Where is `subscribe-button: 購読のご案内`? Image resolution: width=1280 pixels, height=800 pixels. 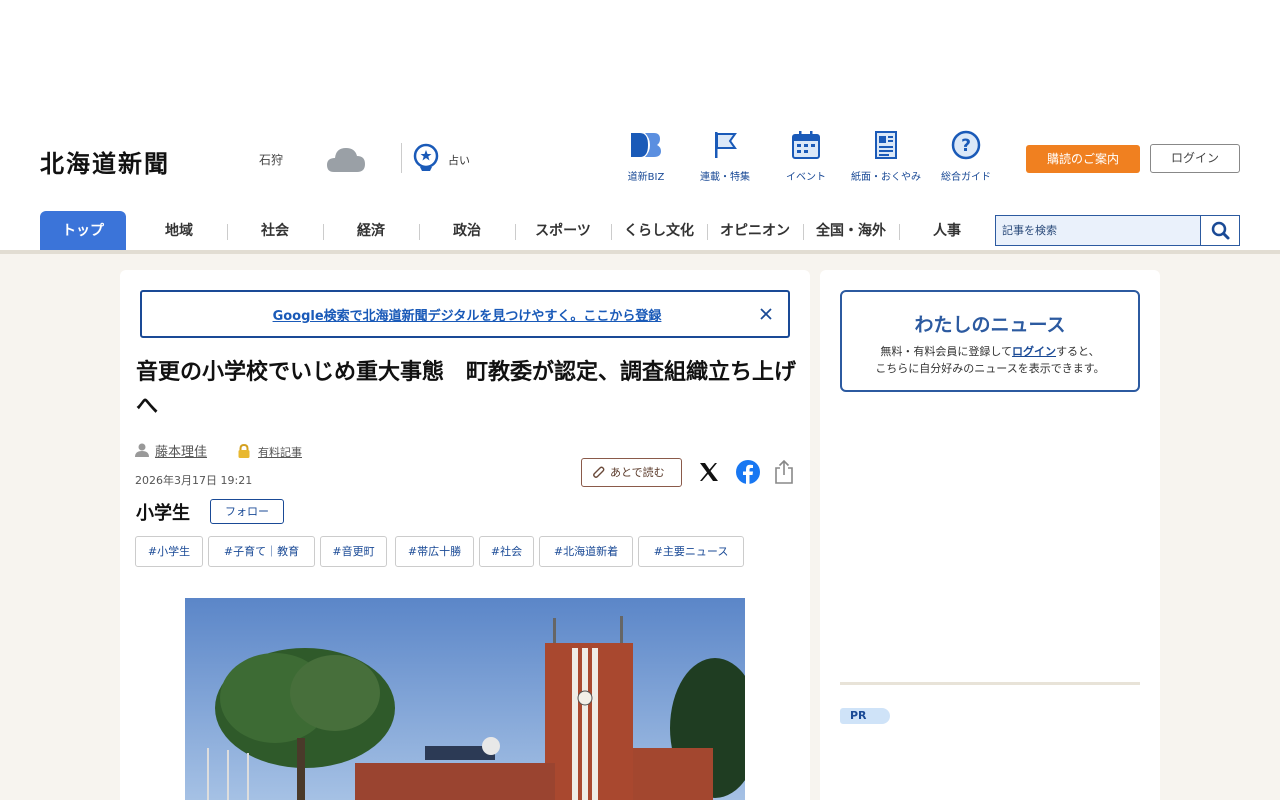 subscribe-button: 購読のご案内 is located at coordinates (1083, 159).